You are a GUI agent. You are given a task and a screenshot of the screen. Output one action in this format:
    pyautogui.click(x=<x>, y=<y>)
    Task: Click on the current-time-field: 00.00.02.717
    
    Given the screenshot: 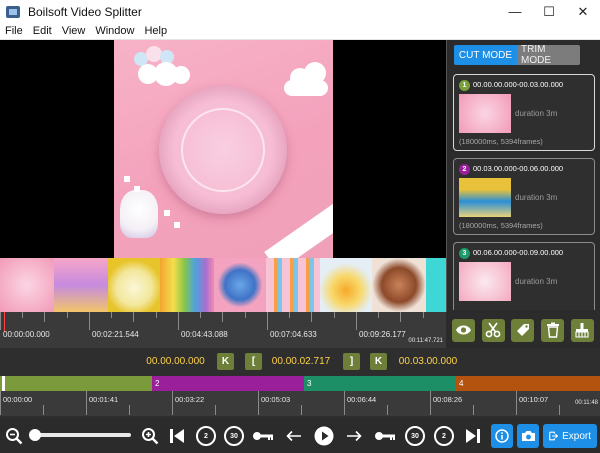 What is the action you would take?
    pyautogui.click(x=301, y=361)
    